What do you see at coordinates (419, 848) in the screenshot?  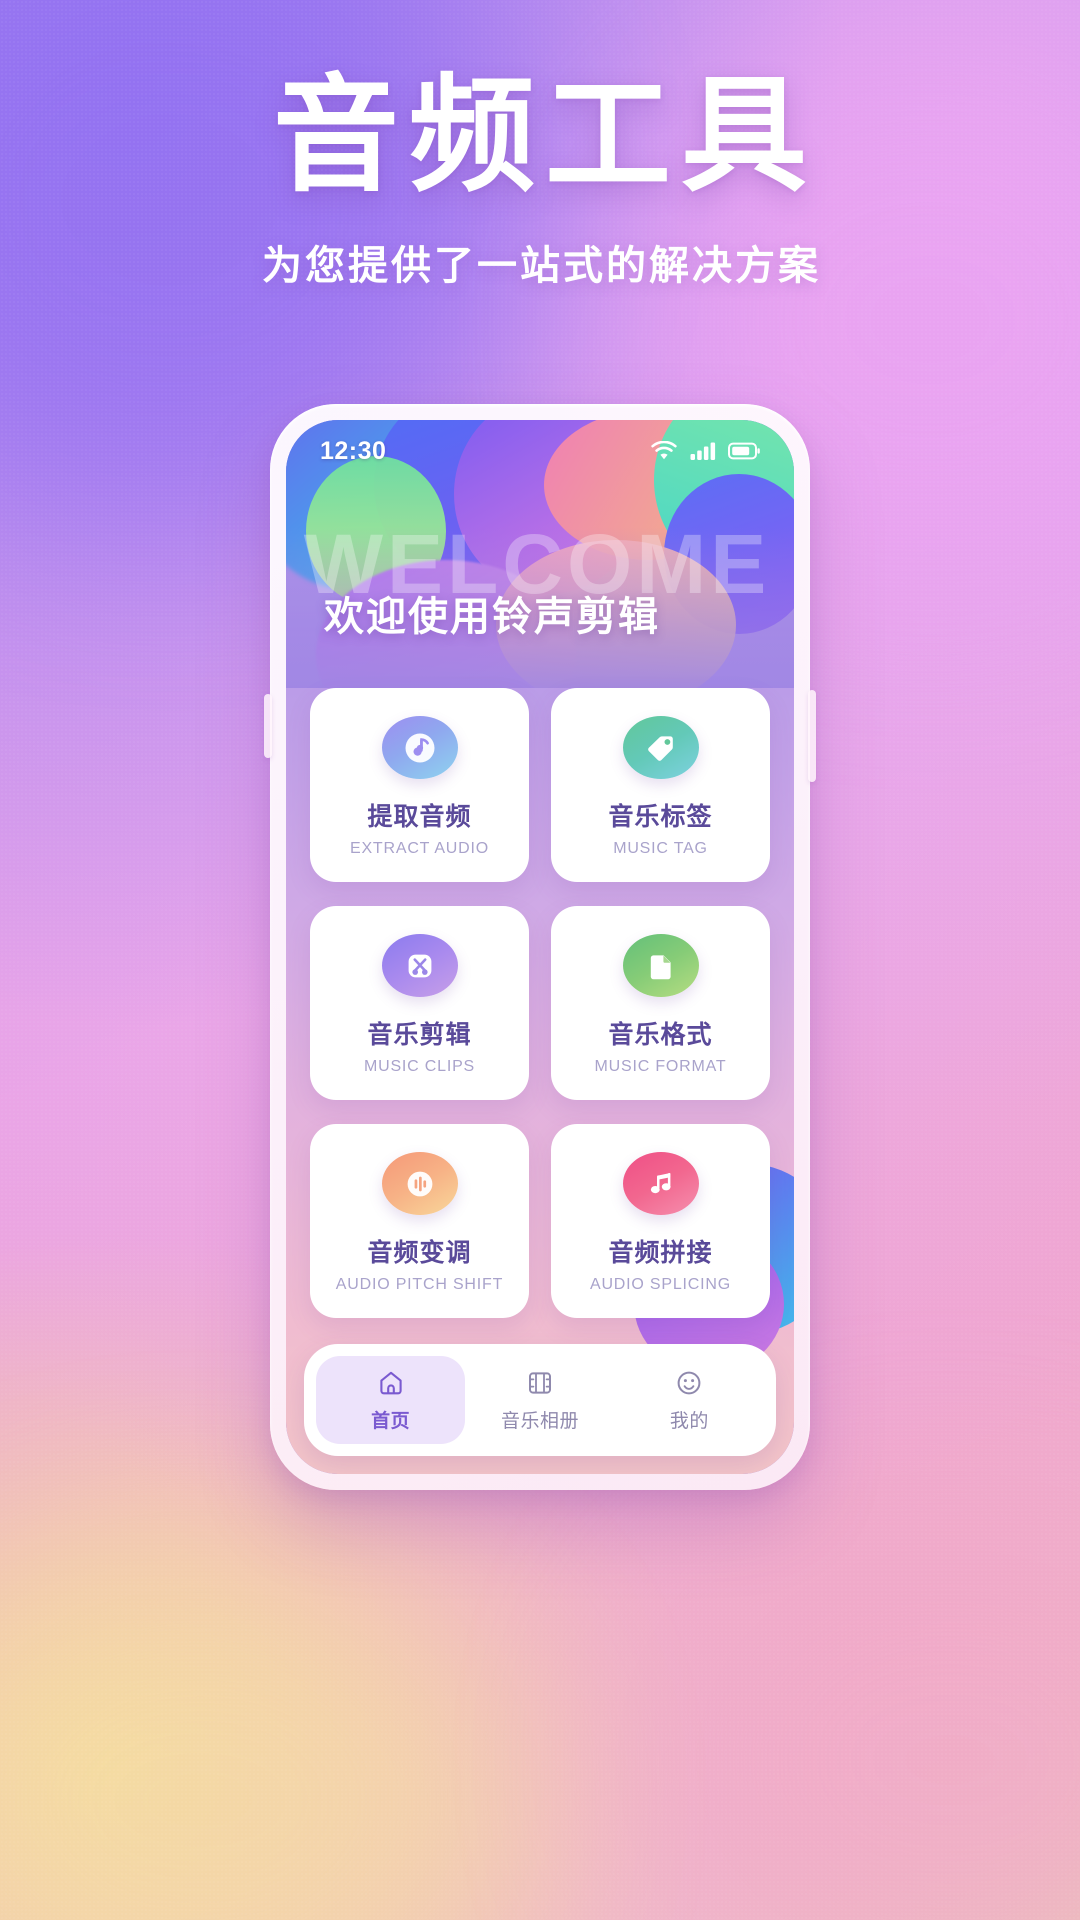 I see `tool-card-label-en: EXTRACT AUDIO` at bounding box center [419, 848].